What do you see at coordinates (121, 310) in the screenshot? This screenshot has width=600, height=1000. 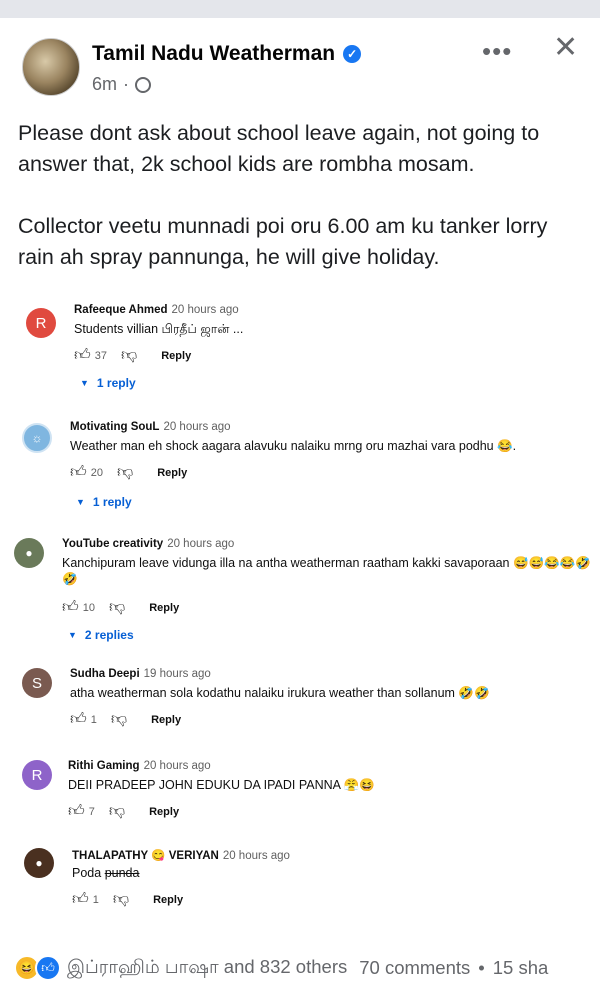 I see `commenter-name-text: Rafeeque Ahmed` at bounding box center [121, 310].